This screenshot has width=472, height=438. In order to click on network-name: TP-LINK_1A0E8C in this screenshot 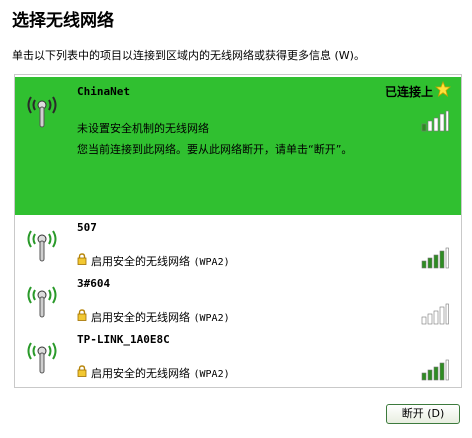, I will do `click(123, 339)`.